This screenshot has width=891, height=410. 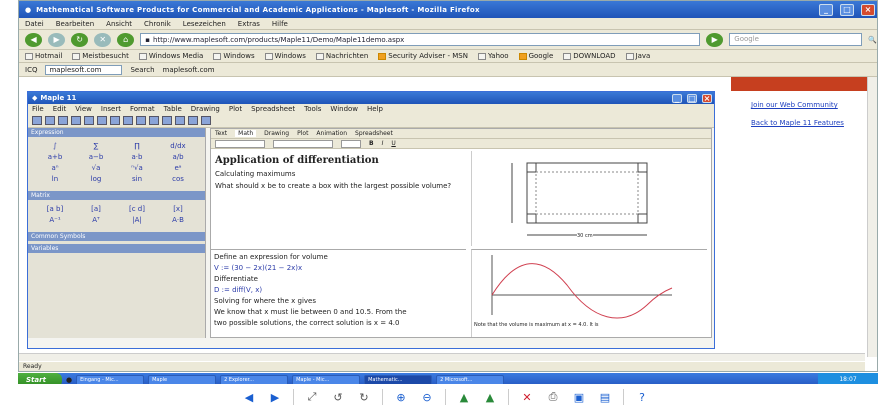 What do you see at coordinates (69, 380) in the screenshot?
I see `quicklaunch-icon: ●` at bounding box center [69, 380].